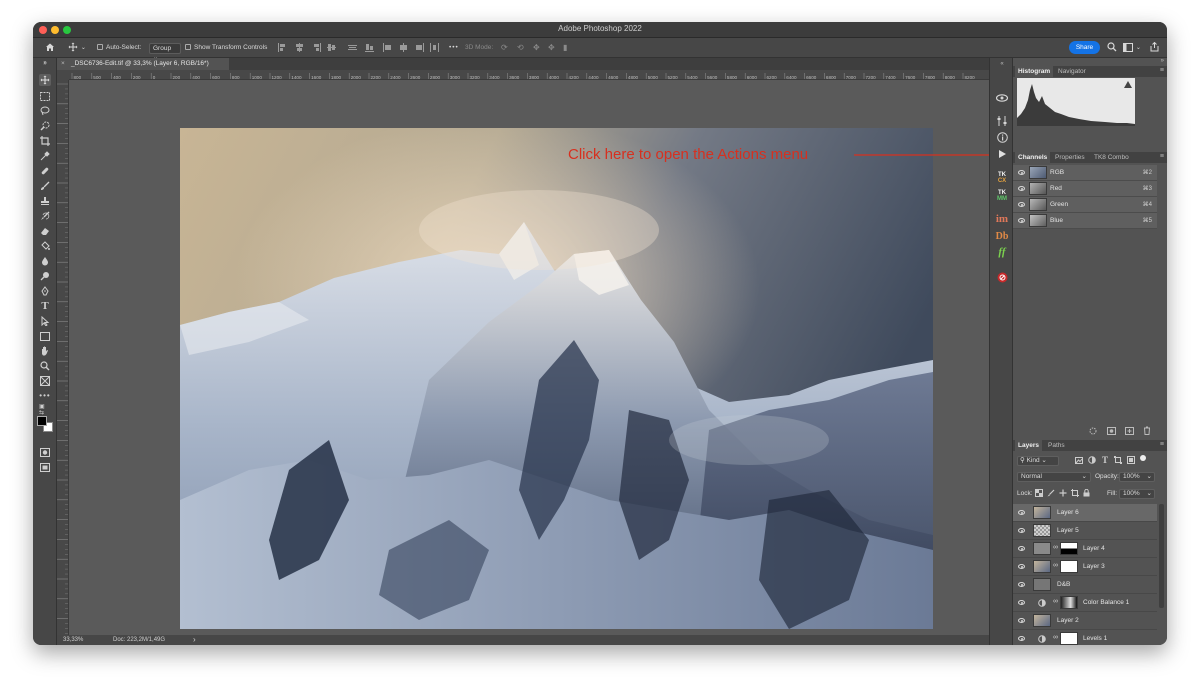 The height and width of the screenshot is (689, 1200). I want to click on tab-navigator: Navigator, so click(1072, 71).